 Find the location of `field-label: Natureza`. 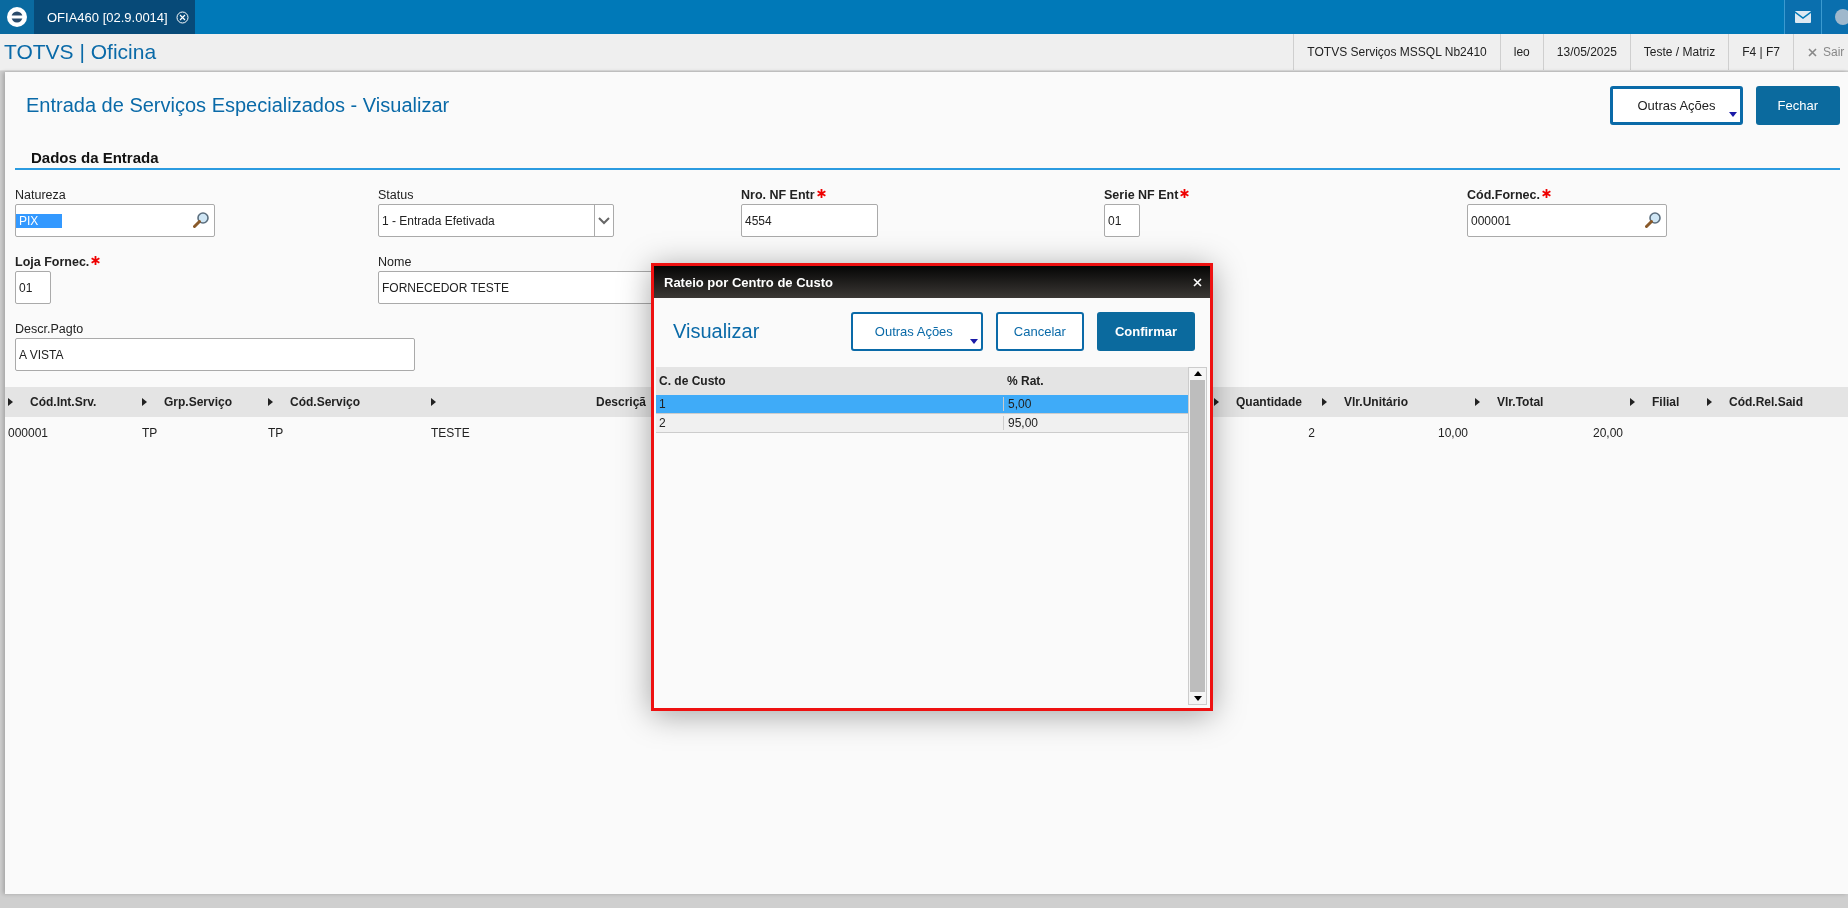

field-label: Natureza is located at coordinates (40, 195).